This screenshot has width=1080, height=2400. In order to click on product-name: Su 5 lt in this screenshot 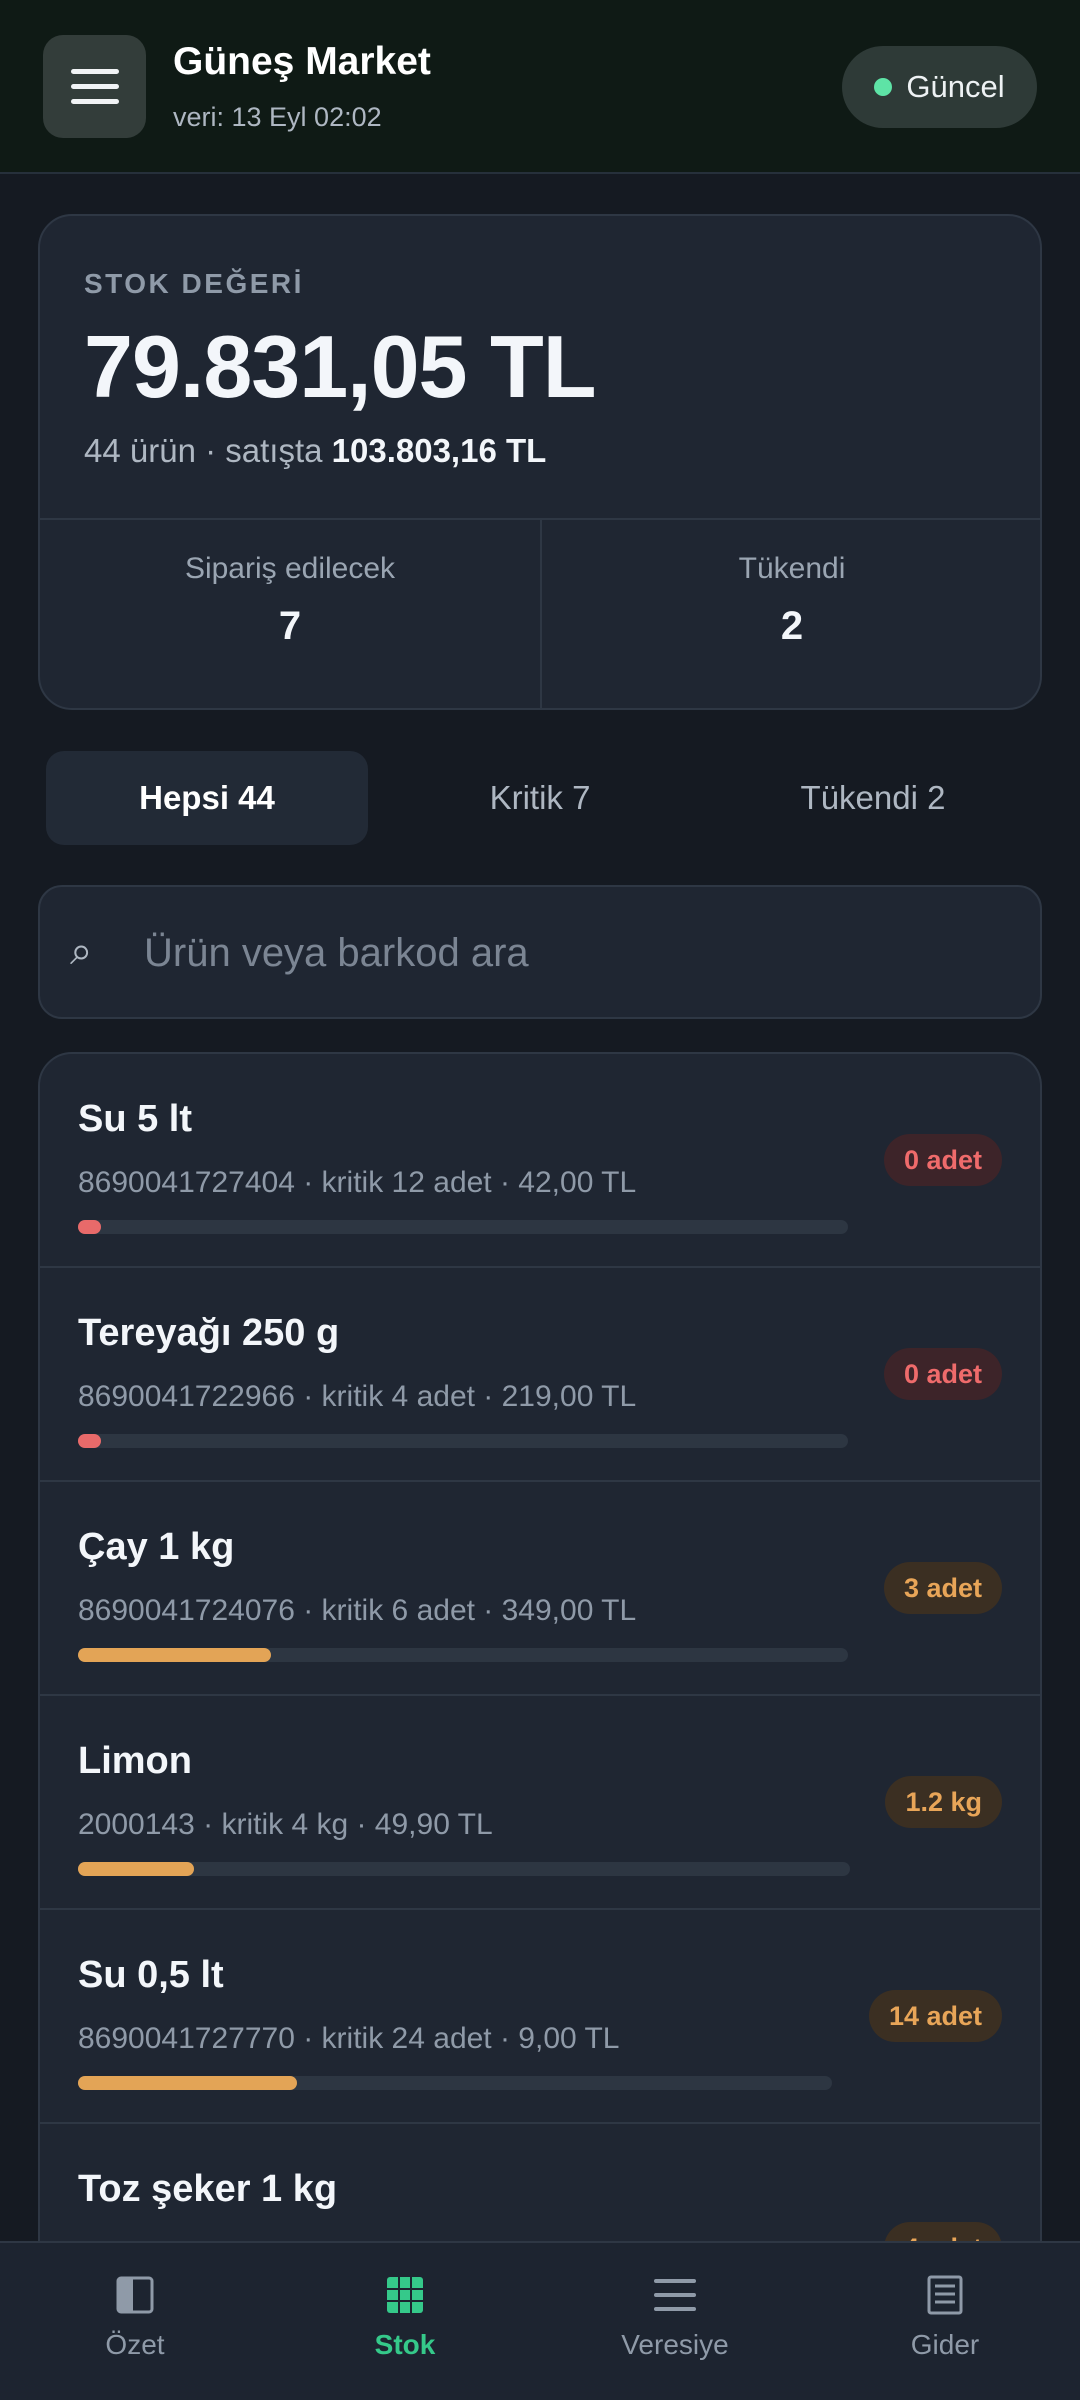, I will do `click(135, 1119)`.